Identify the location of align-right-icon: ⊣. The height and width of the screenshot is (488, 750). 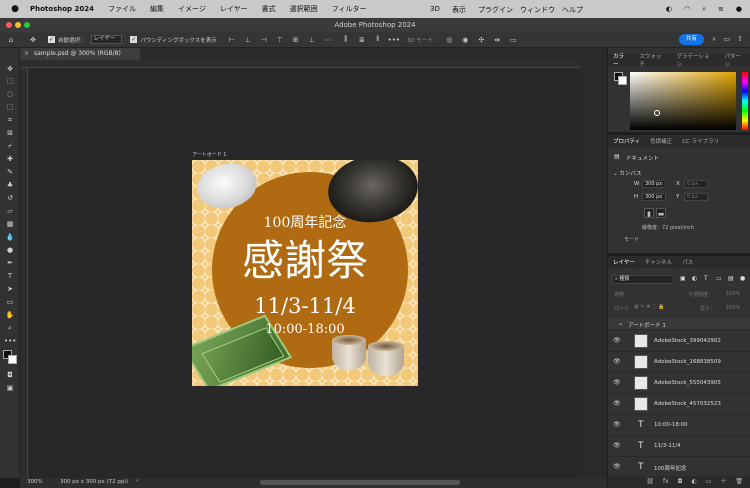
(264, 40).